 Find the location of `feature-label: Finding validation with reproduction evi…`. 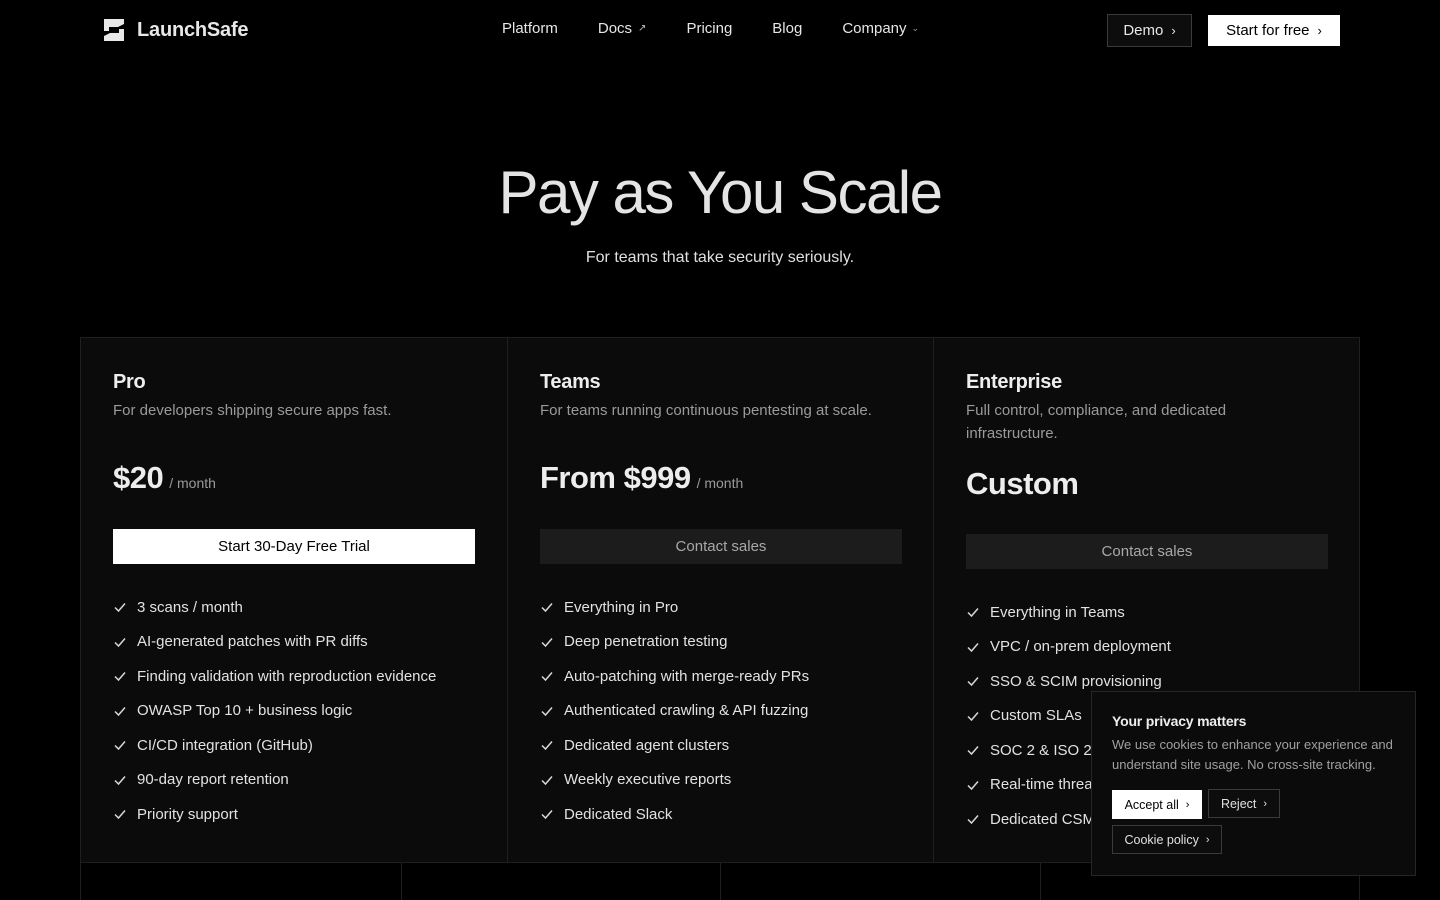

feature-label: Finding validation with reproduction evi… is located at coordinates (287, 676).